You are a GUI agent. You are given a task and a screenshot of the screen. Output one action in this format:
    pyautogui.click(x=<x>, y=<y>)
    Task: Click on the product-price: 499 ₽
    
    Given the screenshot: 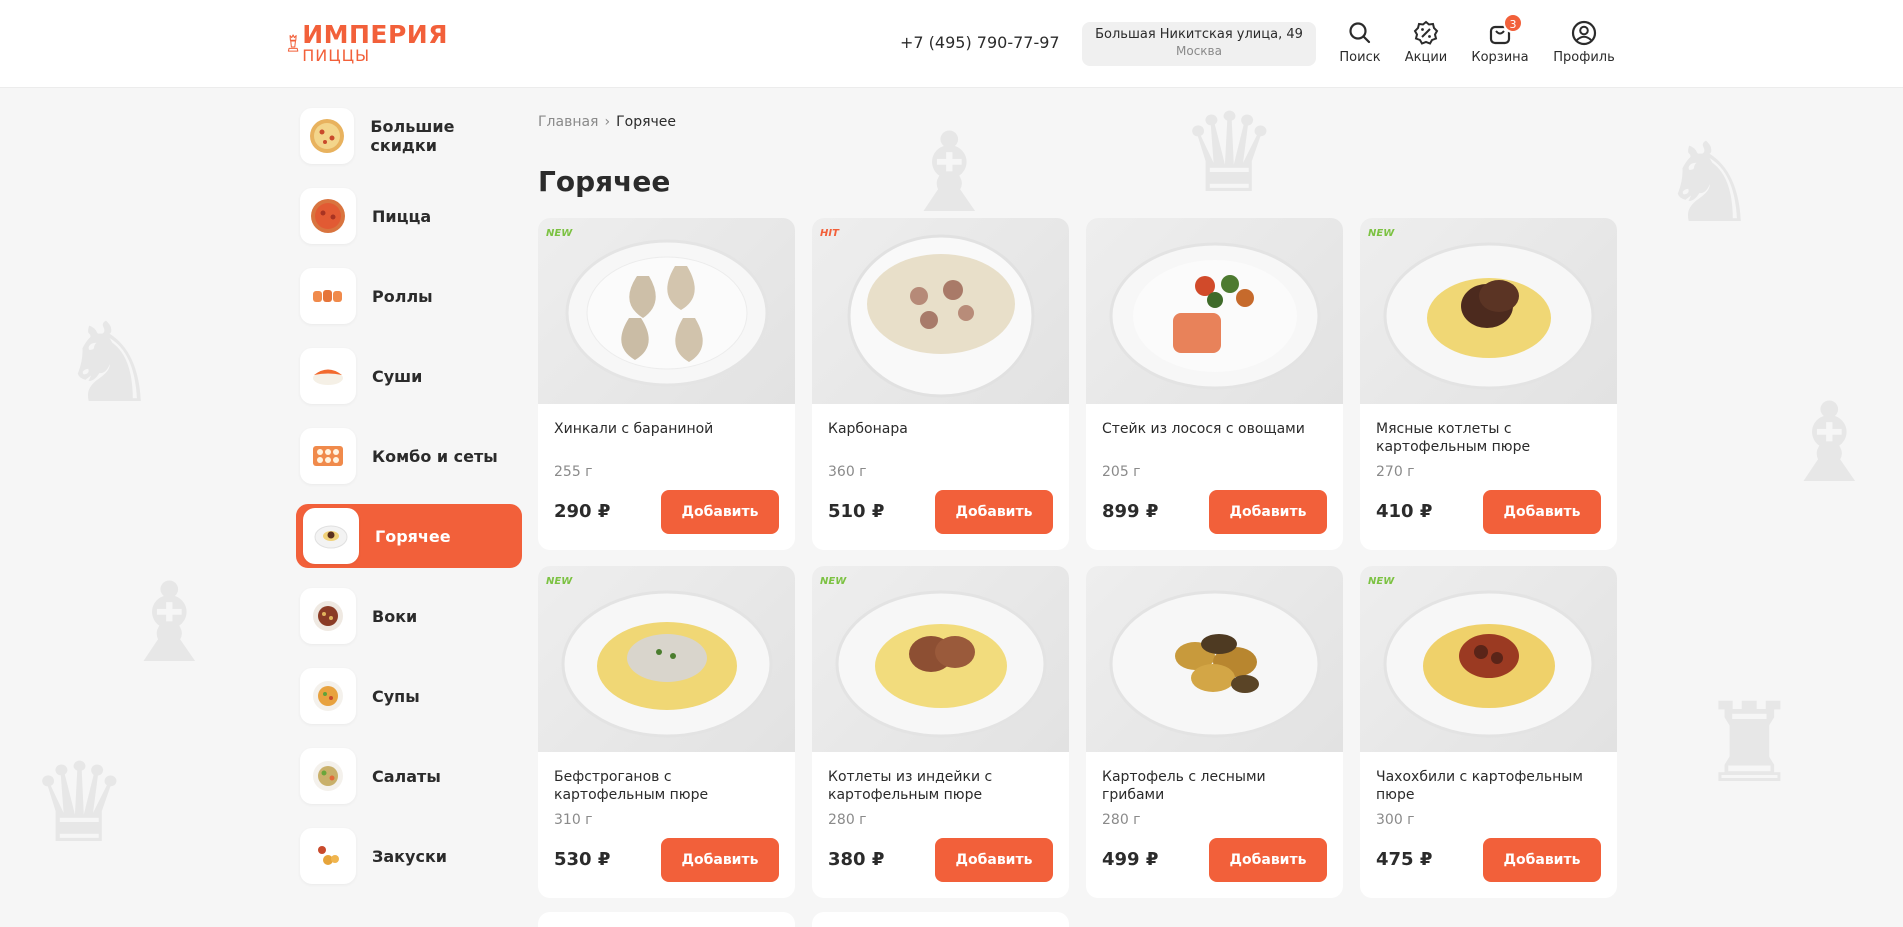 What is the action you would take?
    pyautogui.click(x=1130, y=859)
    